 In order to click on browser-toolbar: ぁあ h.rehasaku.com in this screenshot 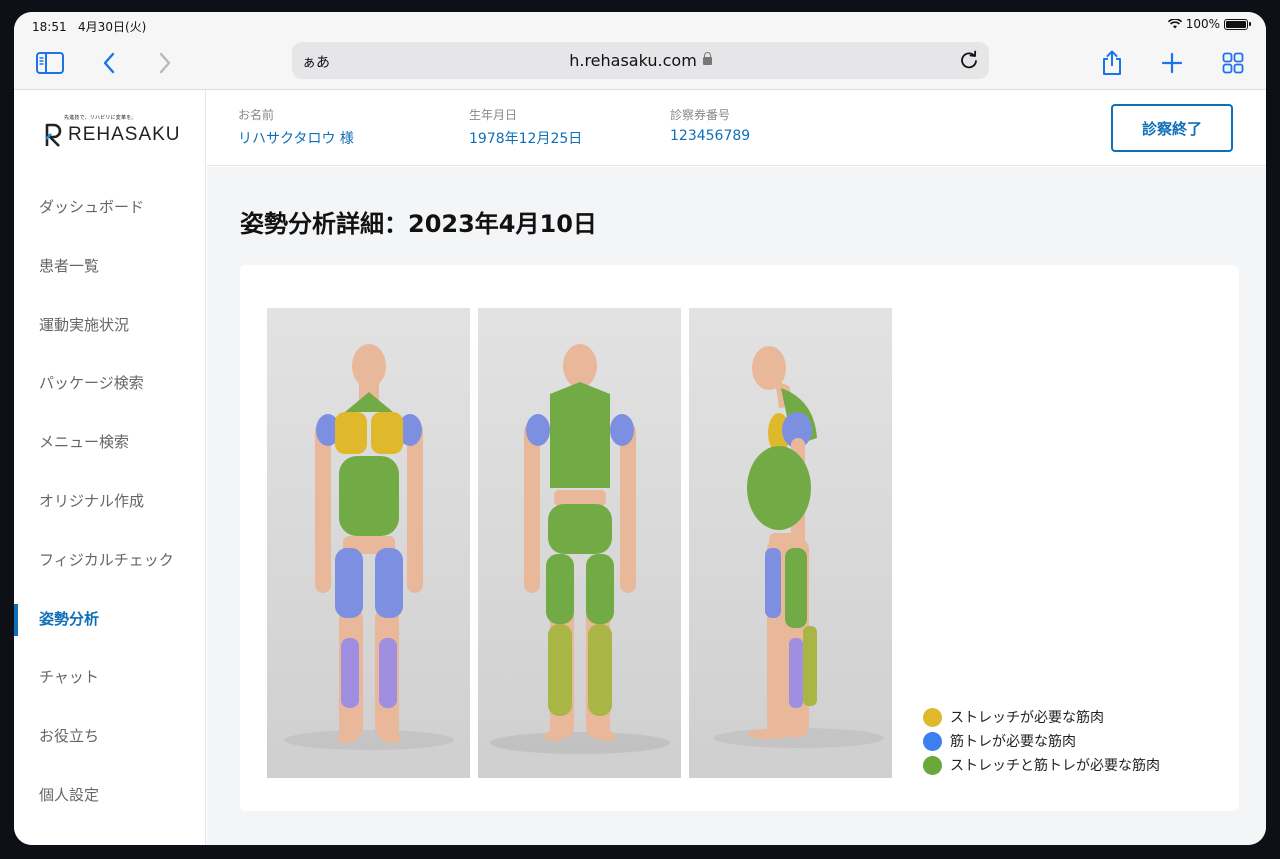, I will do `click(640, 64)`.